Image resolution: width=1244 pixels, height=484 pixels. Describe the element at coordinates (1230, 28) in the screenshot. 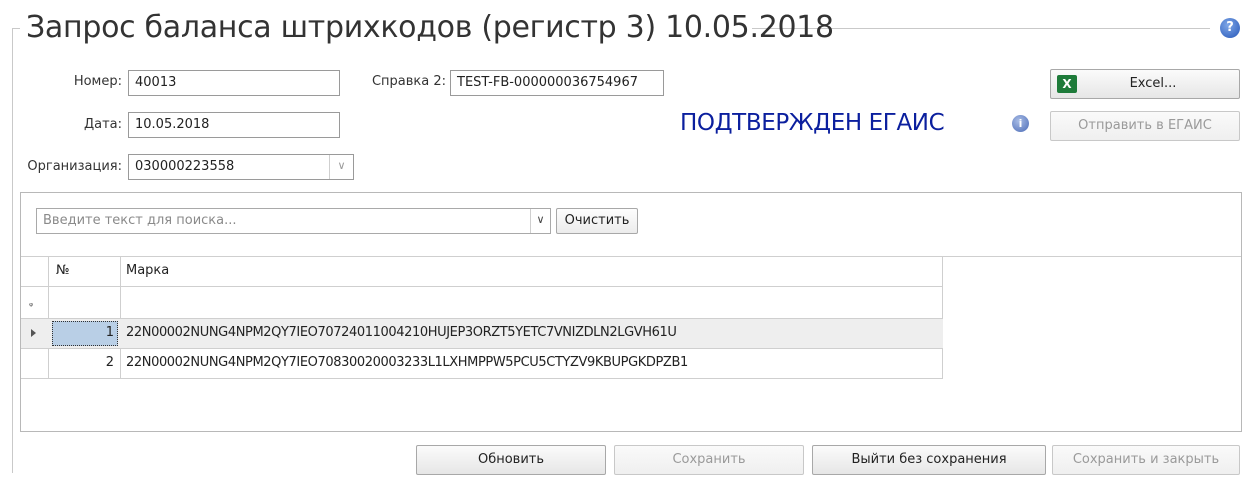

I see `help-icon: ?` at that location.